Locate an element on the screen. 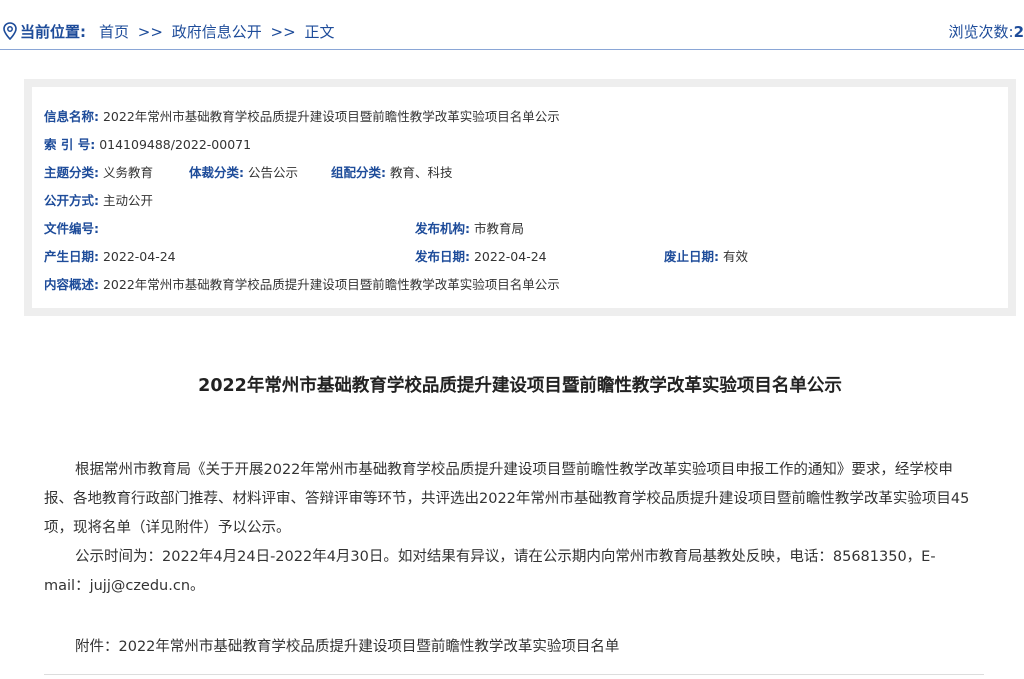 The height and width of the screenshot is (679, 1024). attachment-link: 附件：2022年常州市基础教育学校品质提升建设项目暨前瞻性教学改革实验项目名单 is located at coordinates (347, 645).